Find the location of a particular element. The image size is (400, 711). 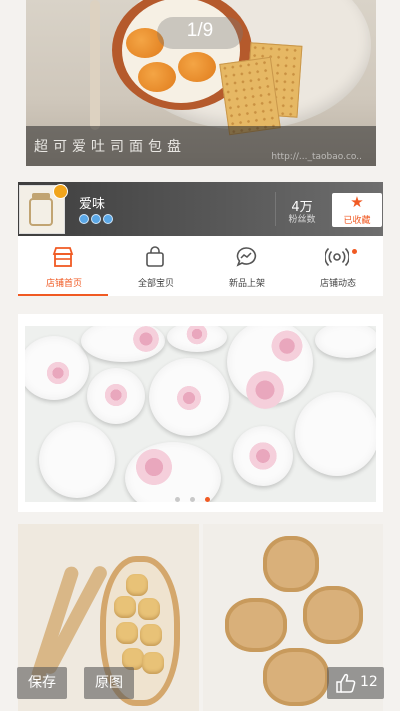

like-count: 12 is located at coordinates (369, 682).